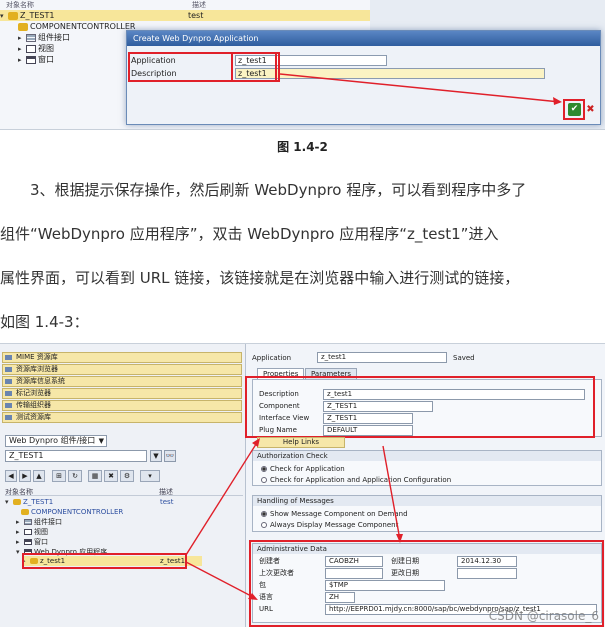 This screenshot has width=605, height=627. I want to click on nav-tag-browser: 标记浏览器, so click(122, 393).